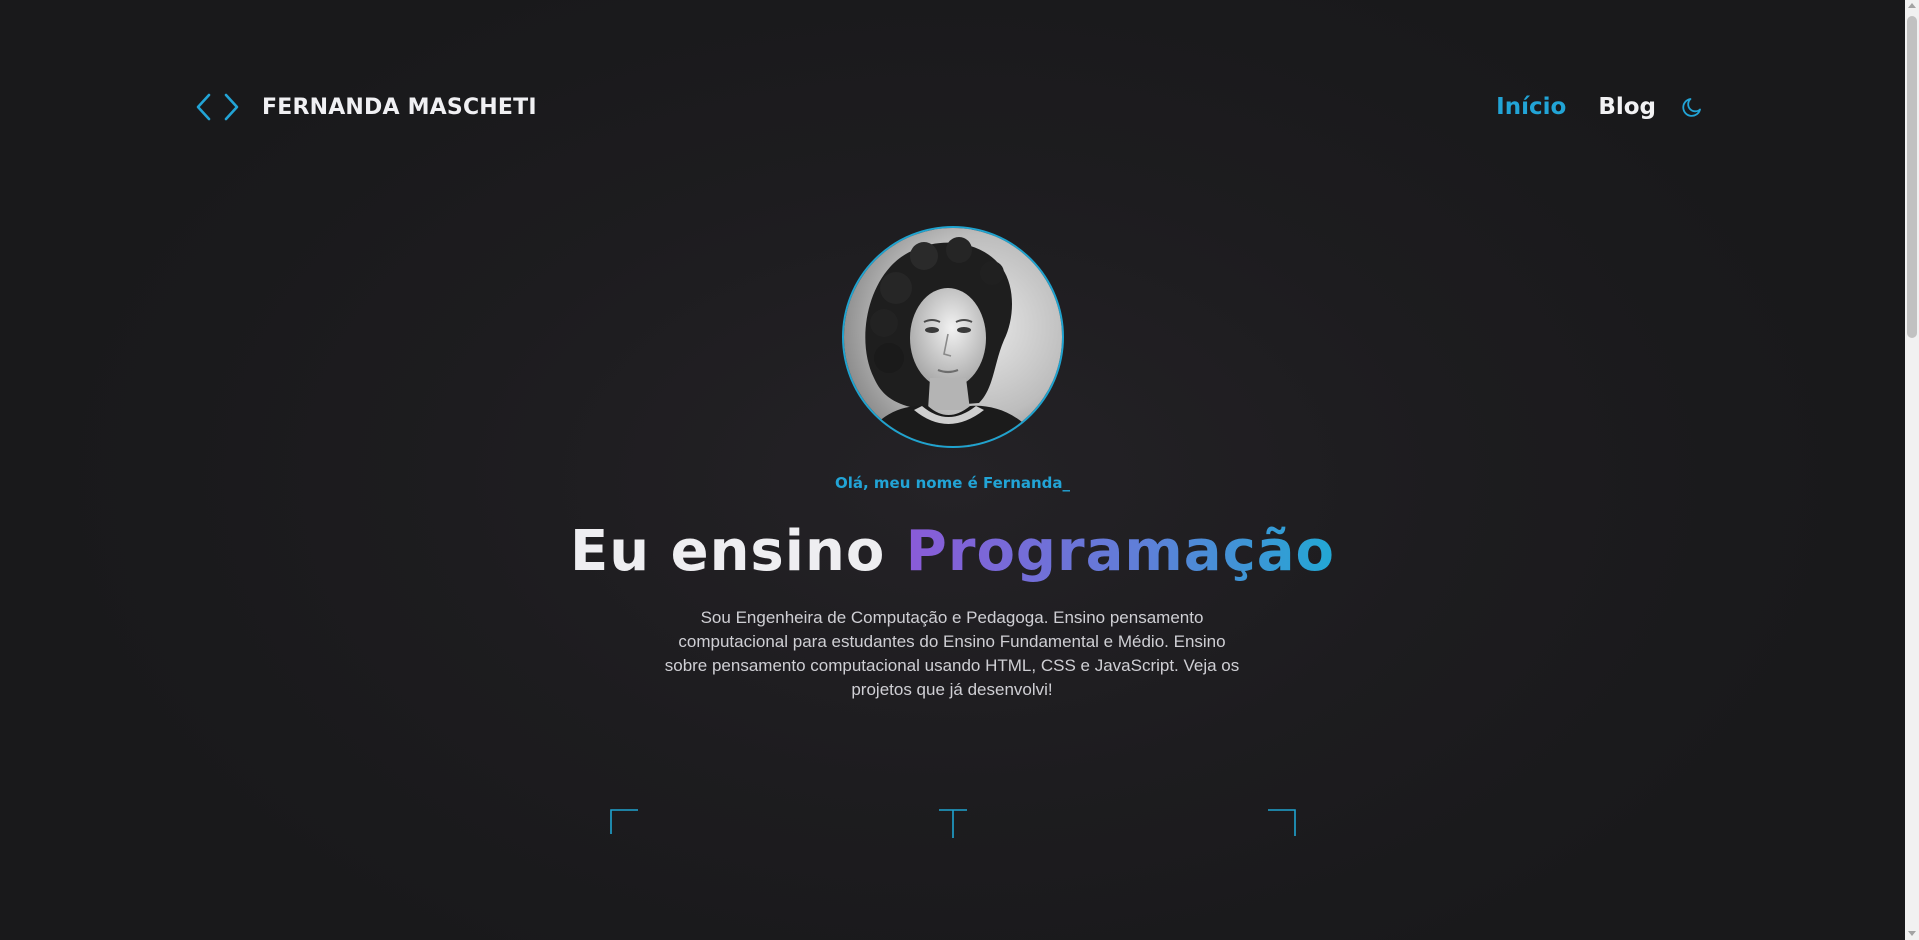 This screenshot has width=1919, height=940. What do you see at coordinates (1912, 177) in the screenshot?
I see `scrollbar-thumb` at bounding box center [1912, 177].